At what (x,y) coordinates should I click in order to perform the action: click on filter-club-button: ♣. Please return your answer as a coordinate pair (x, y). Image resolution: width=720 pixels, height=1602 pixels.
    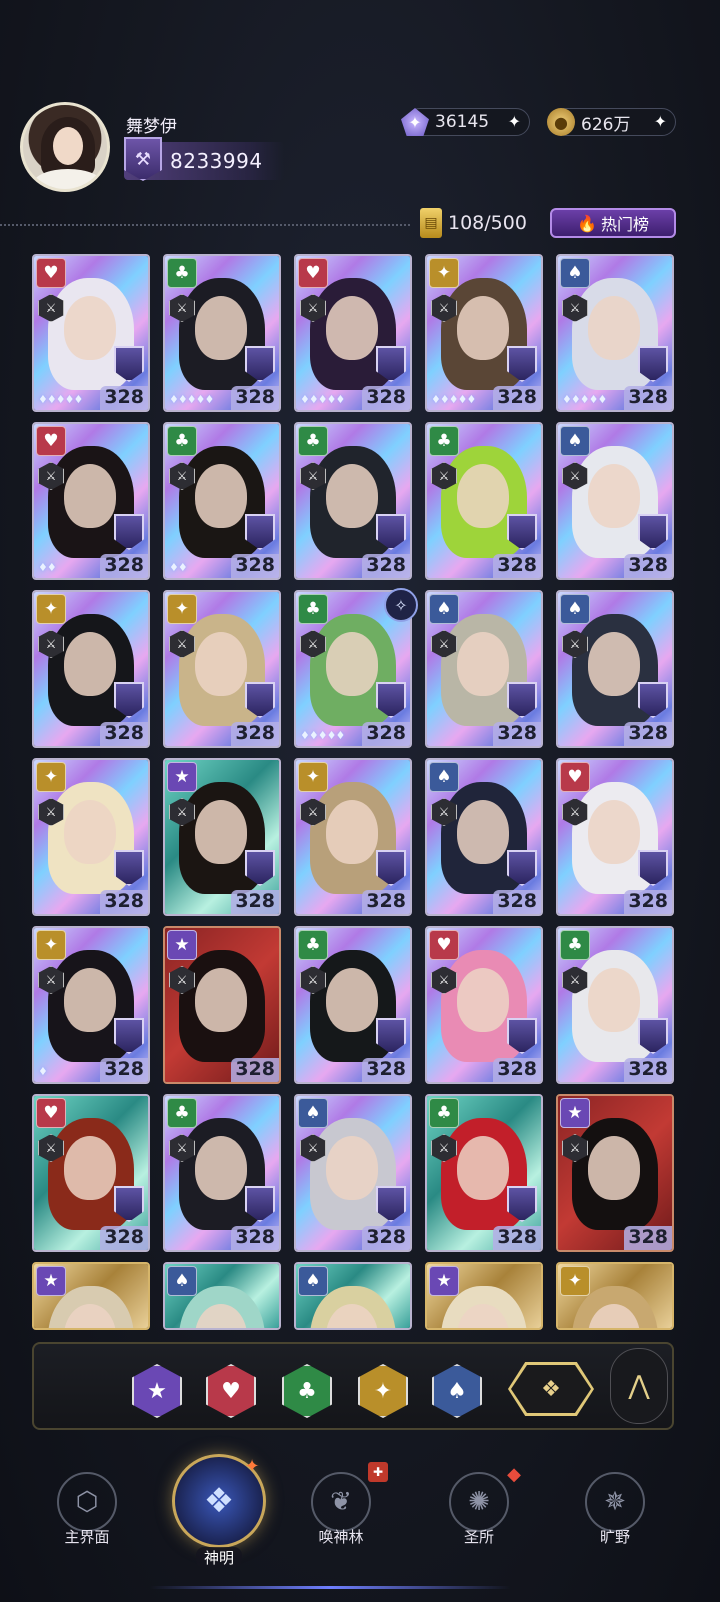
    Looking at the image, I should click on (307, 1391).